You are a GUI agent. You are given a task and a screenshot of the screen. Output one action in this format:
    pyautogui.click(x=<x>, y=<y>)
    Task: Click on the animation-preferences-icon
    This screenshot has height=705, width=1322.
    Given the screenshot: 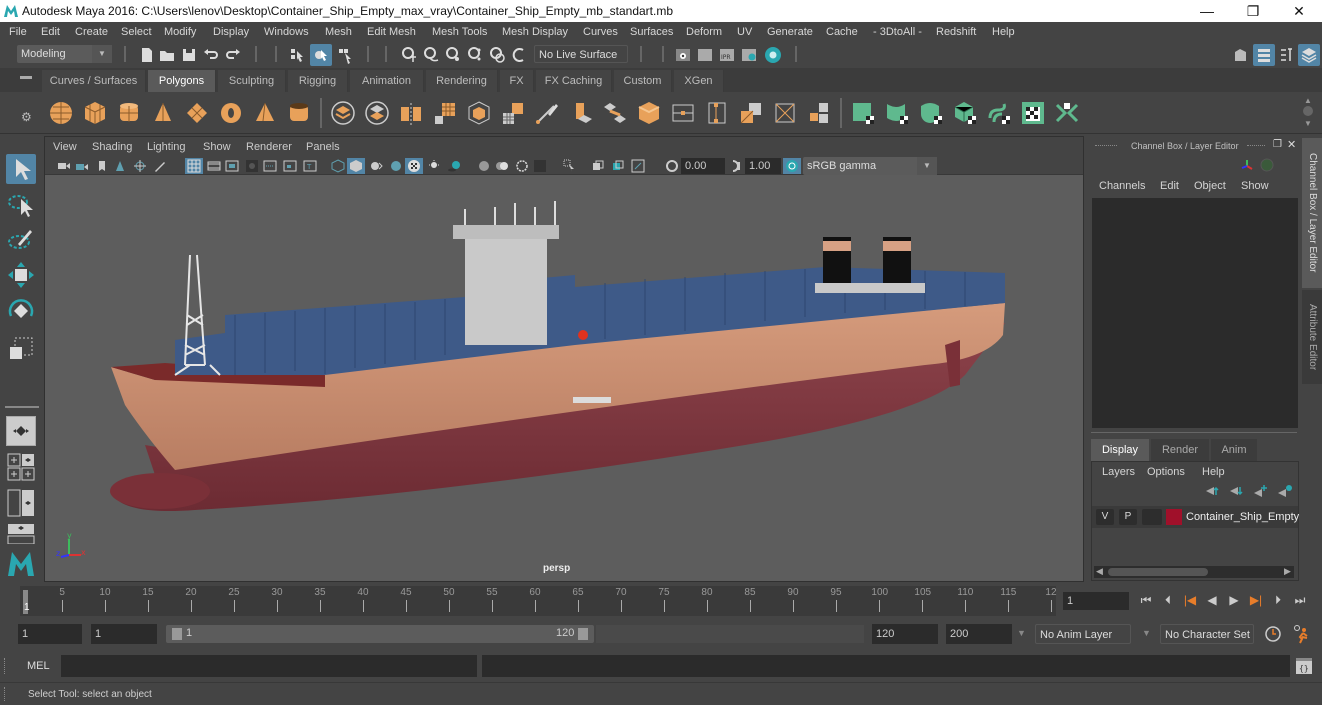 What is the action you would take?
    pyautogui.click(x=1302, y=634)
    